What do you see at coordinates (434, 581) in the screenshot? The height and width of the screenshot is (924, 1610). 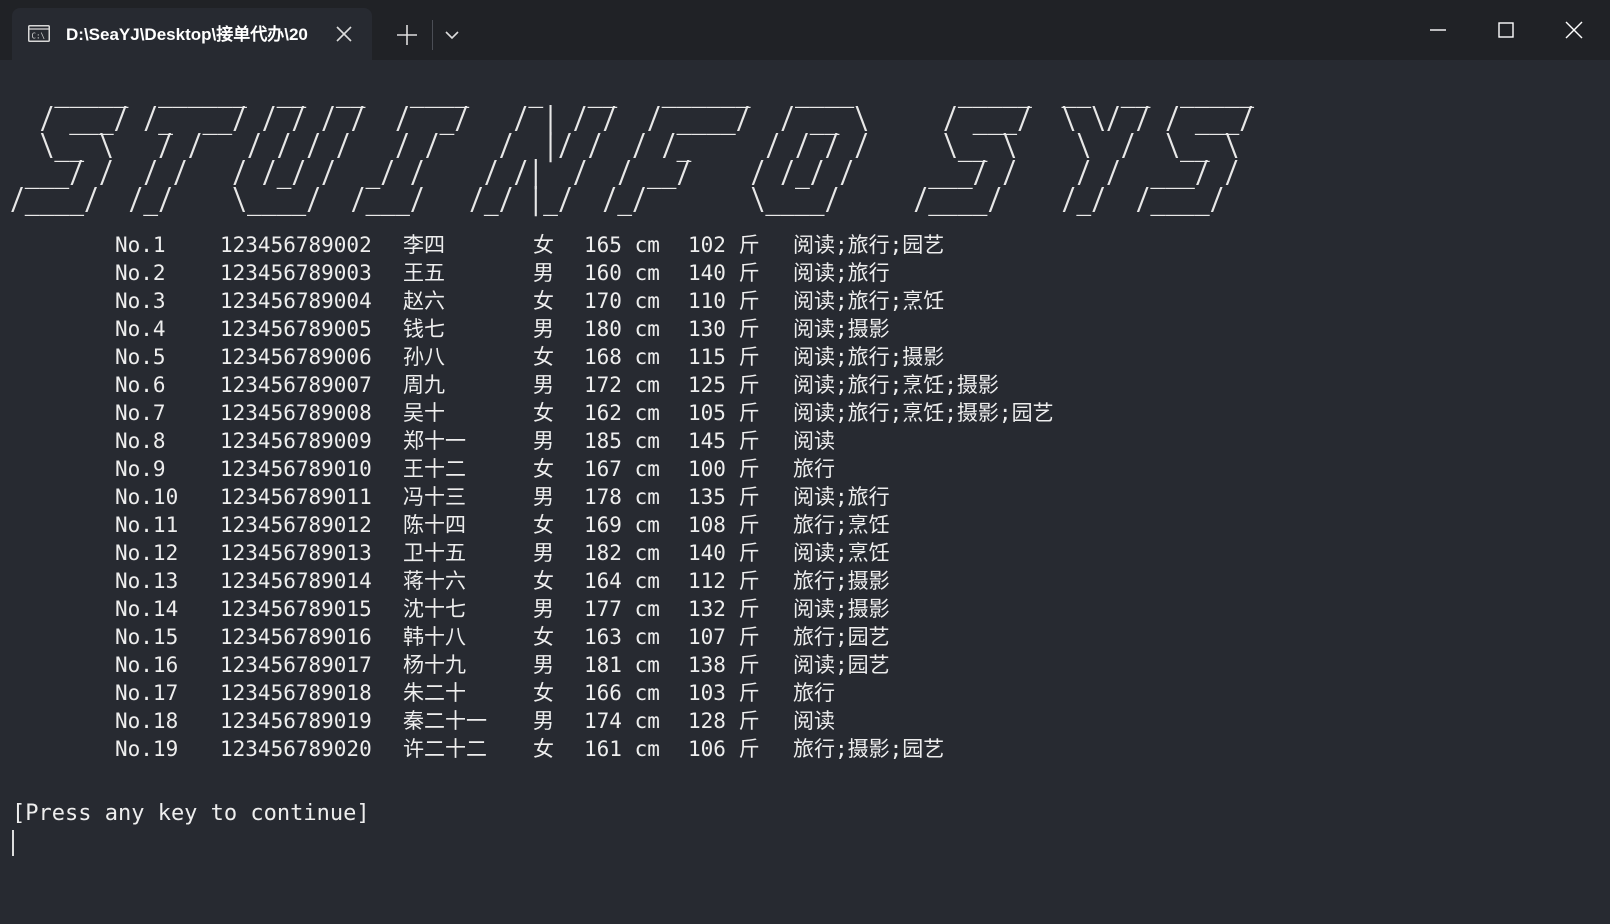 I see `student-name: 蒋十六` at bounding box center [434, 581].